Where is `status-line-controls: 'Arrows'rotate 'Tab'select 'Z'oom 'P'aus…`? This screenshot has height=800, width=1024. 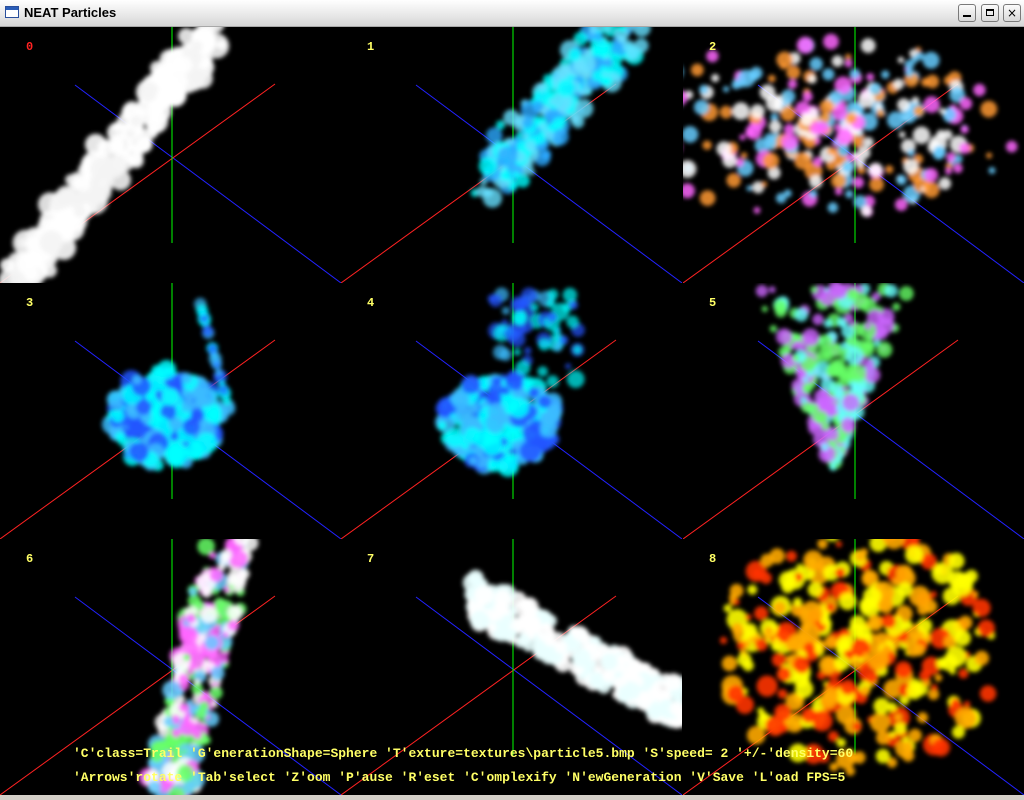 status-line-controls: 'Arrows'rotate 'Tab'select 'Z'oom 'P'aus… is located at coordinates (459, 777).